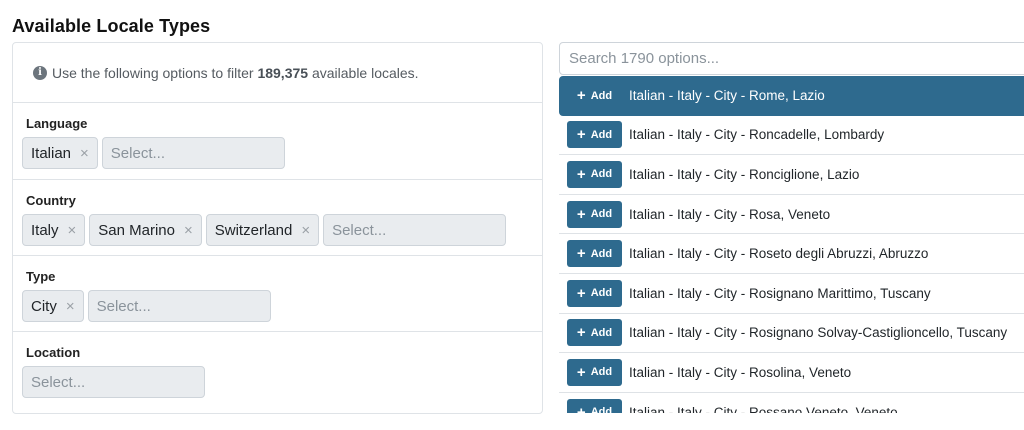 This screenshot has width=1024, height=430. I want to click on info-prefix: Use the following options to filter, so click(153, 72).